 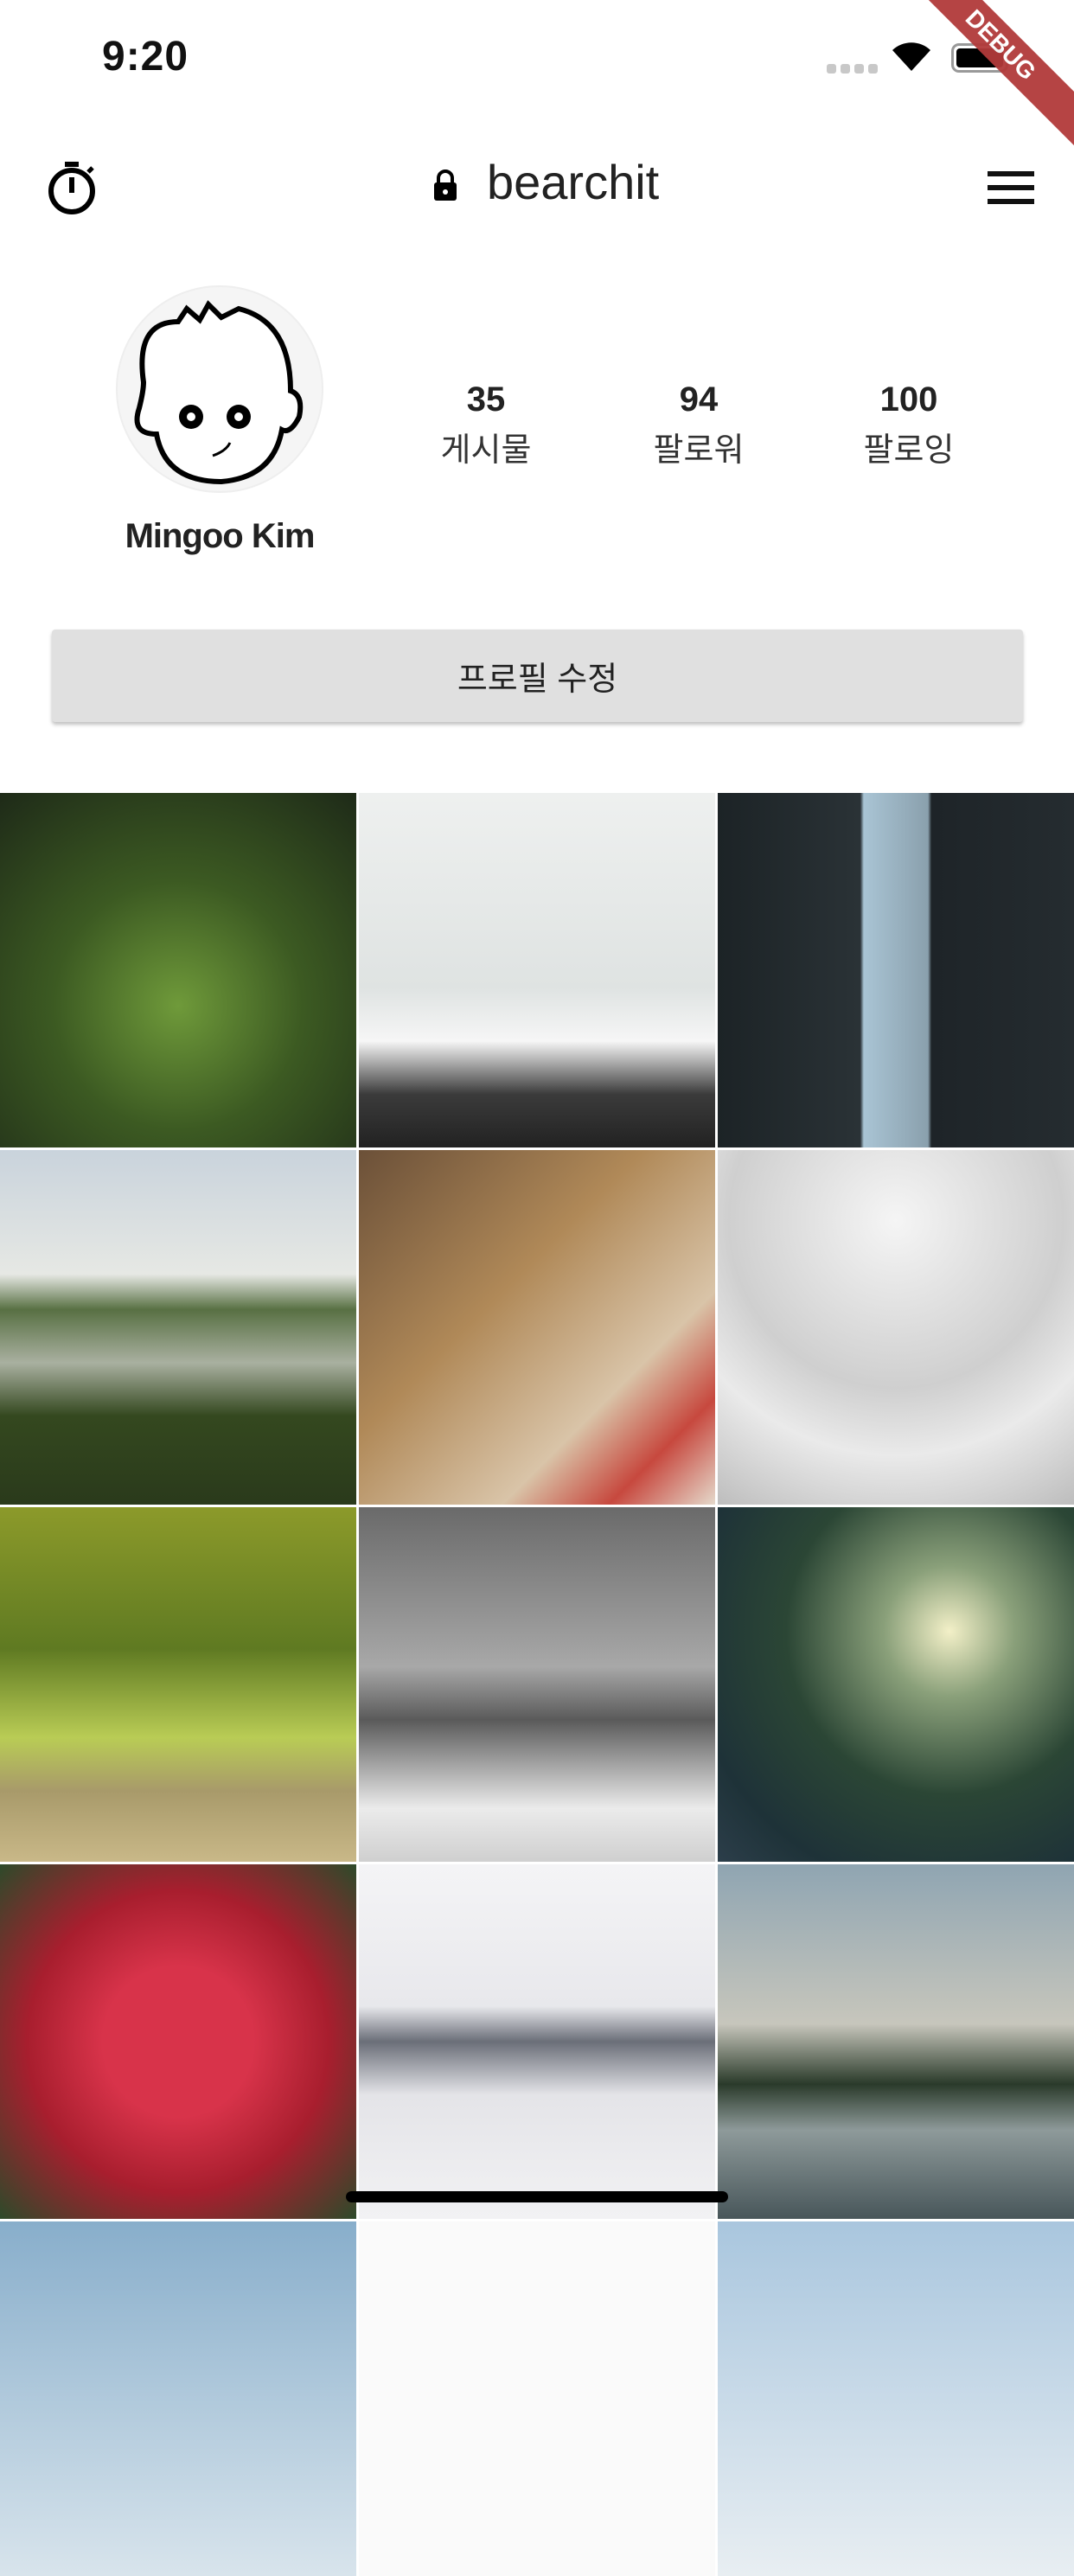 What do you see at coordinates (145, 57) in the screenshot?
I see `status-time: 9:20` at bounding box center [145, 57].